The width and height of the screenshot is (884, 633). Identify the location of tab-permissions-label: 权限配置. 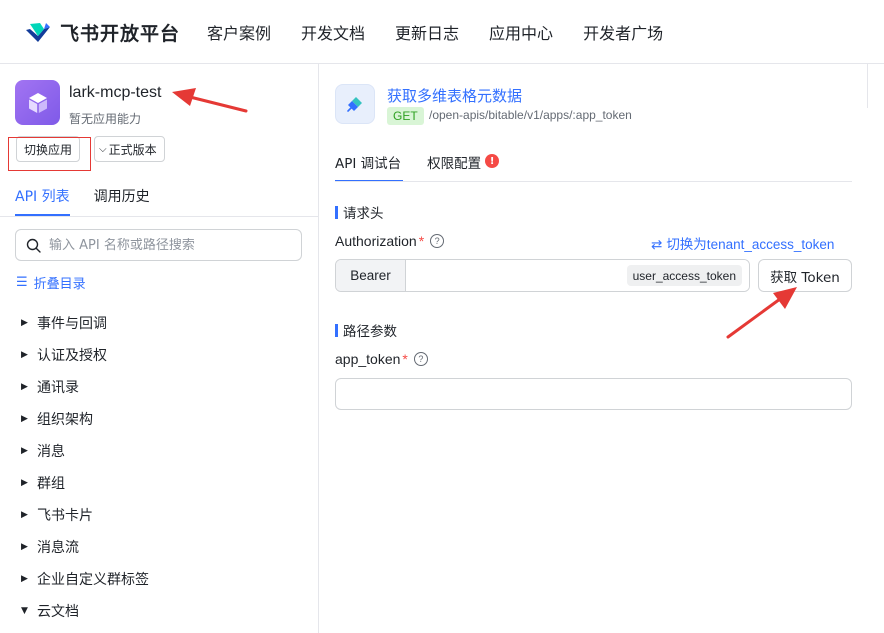
(454, 164).